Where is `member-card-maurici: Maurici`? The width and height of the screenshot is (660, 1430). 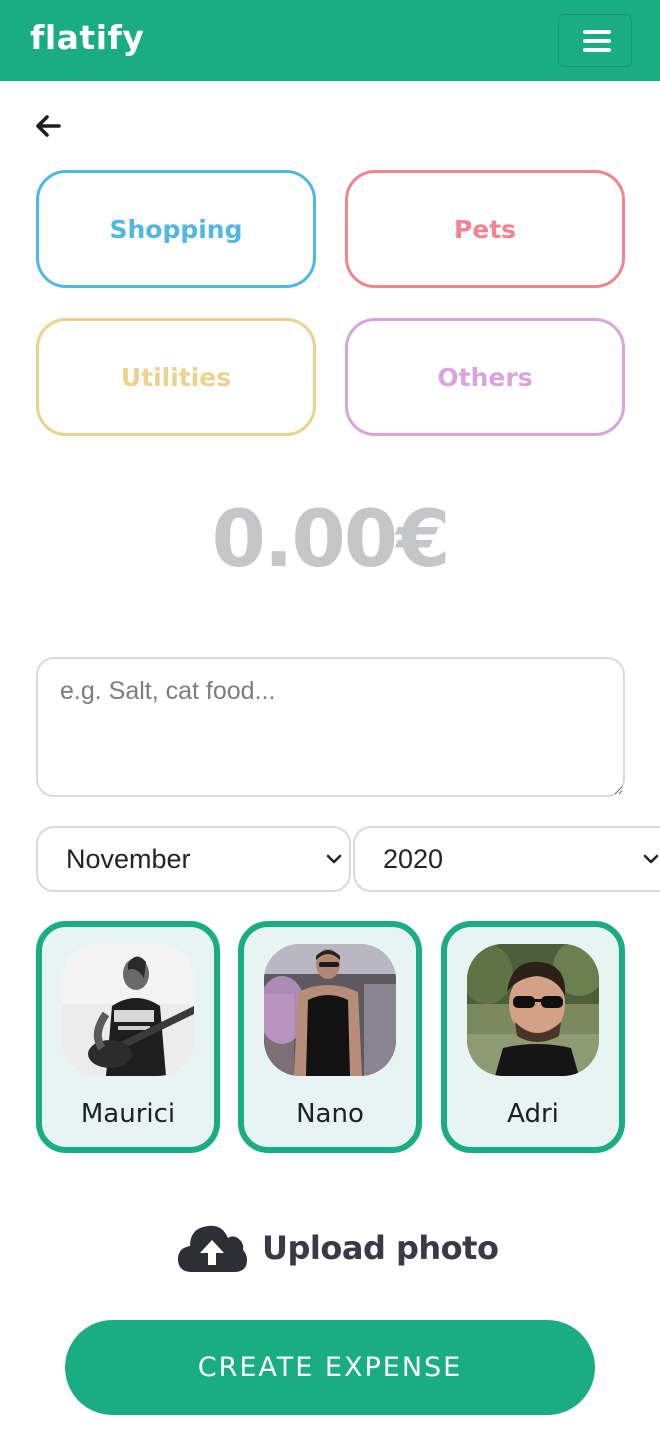 member-card-maurici: Maurici is located at coordinates (128, 1037).